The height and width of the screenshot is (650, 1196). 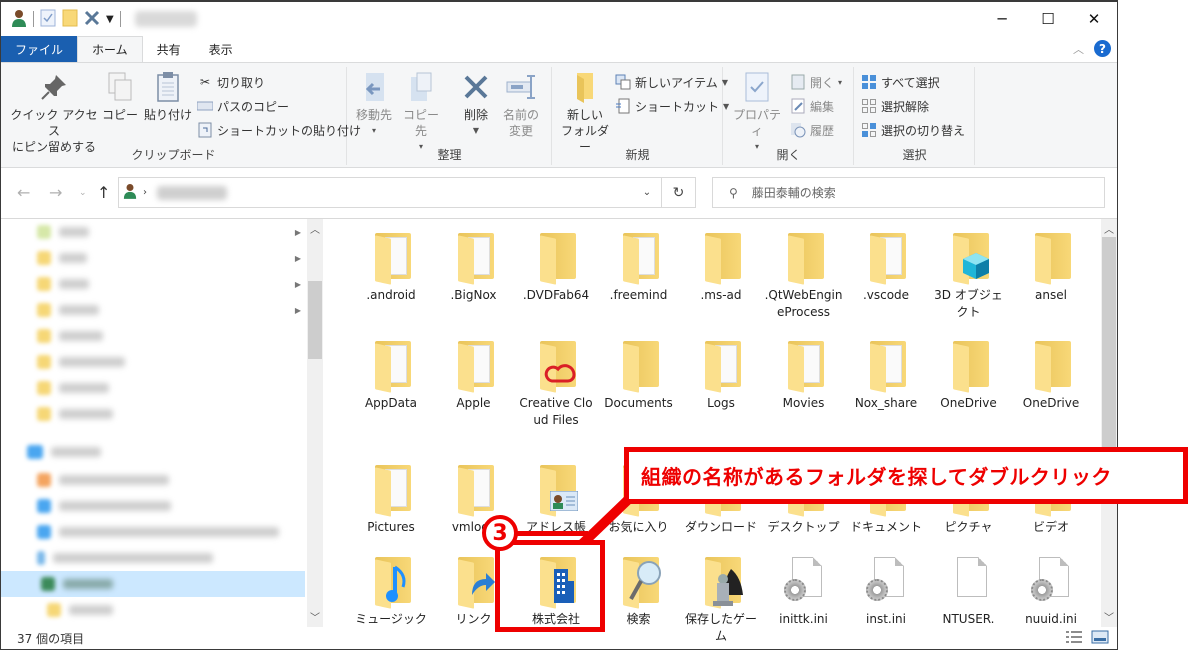 I want to click on recent-locations-button: ⌄, so click(x=83, y=193).